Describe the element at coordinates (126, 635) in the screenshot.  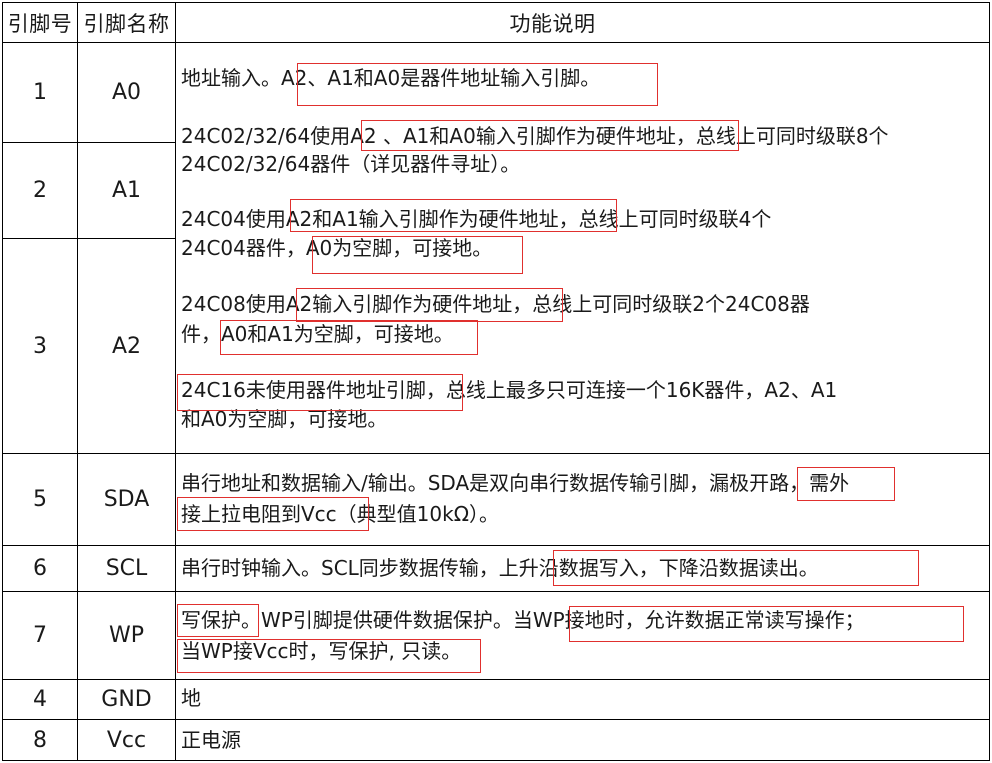
I see `pin-name: WP` at that location.